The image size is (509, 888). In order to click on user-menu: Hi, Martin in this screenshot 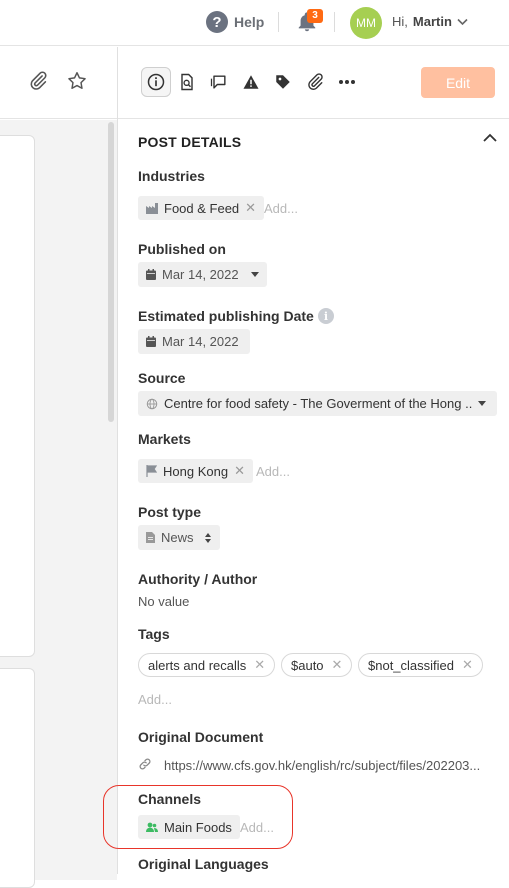, I will do `click(430, 21)`.